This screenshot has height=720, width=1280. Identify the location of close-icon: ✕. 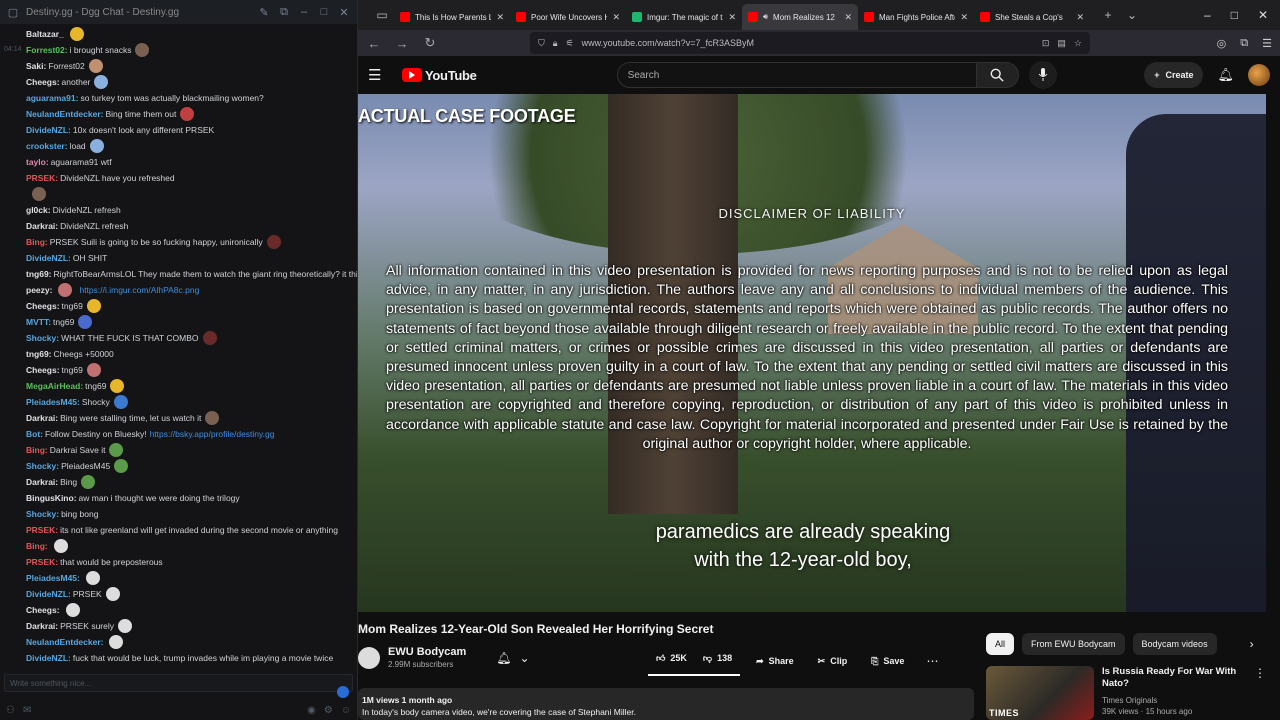
(344, 12).